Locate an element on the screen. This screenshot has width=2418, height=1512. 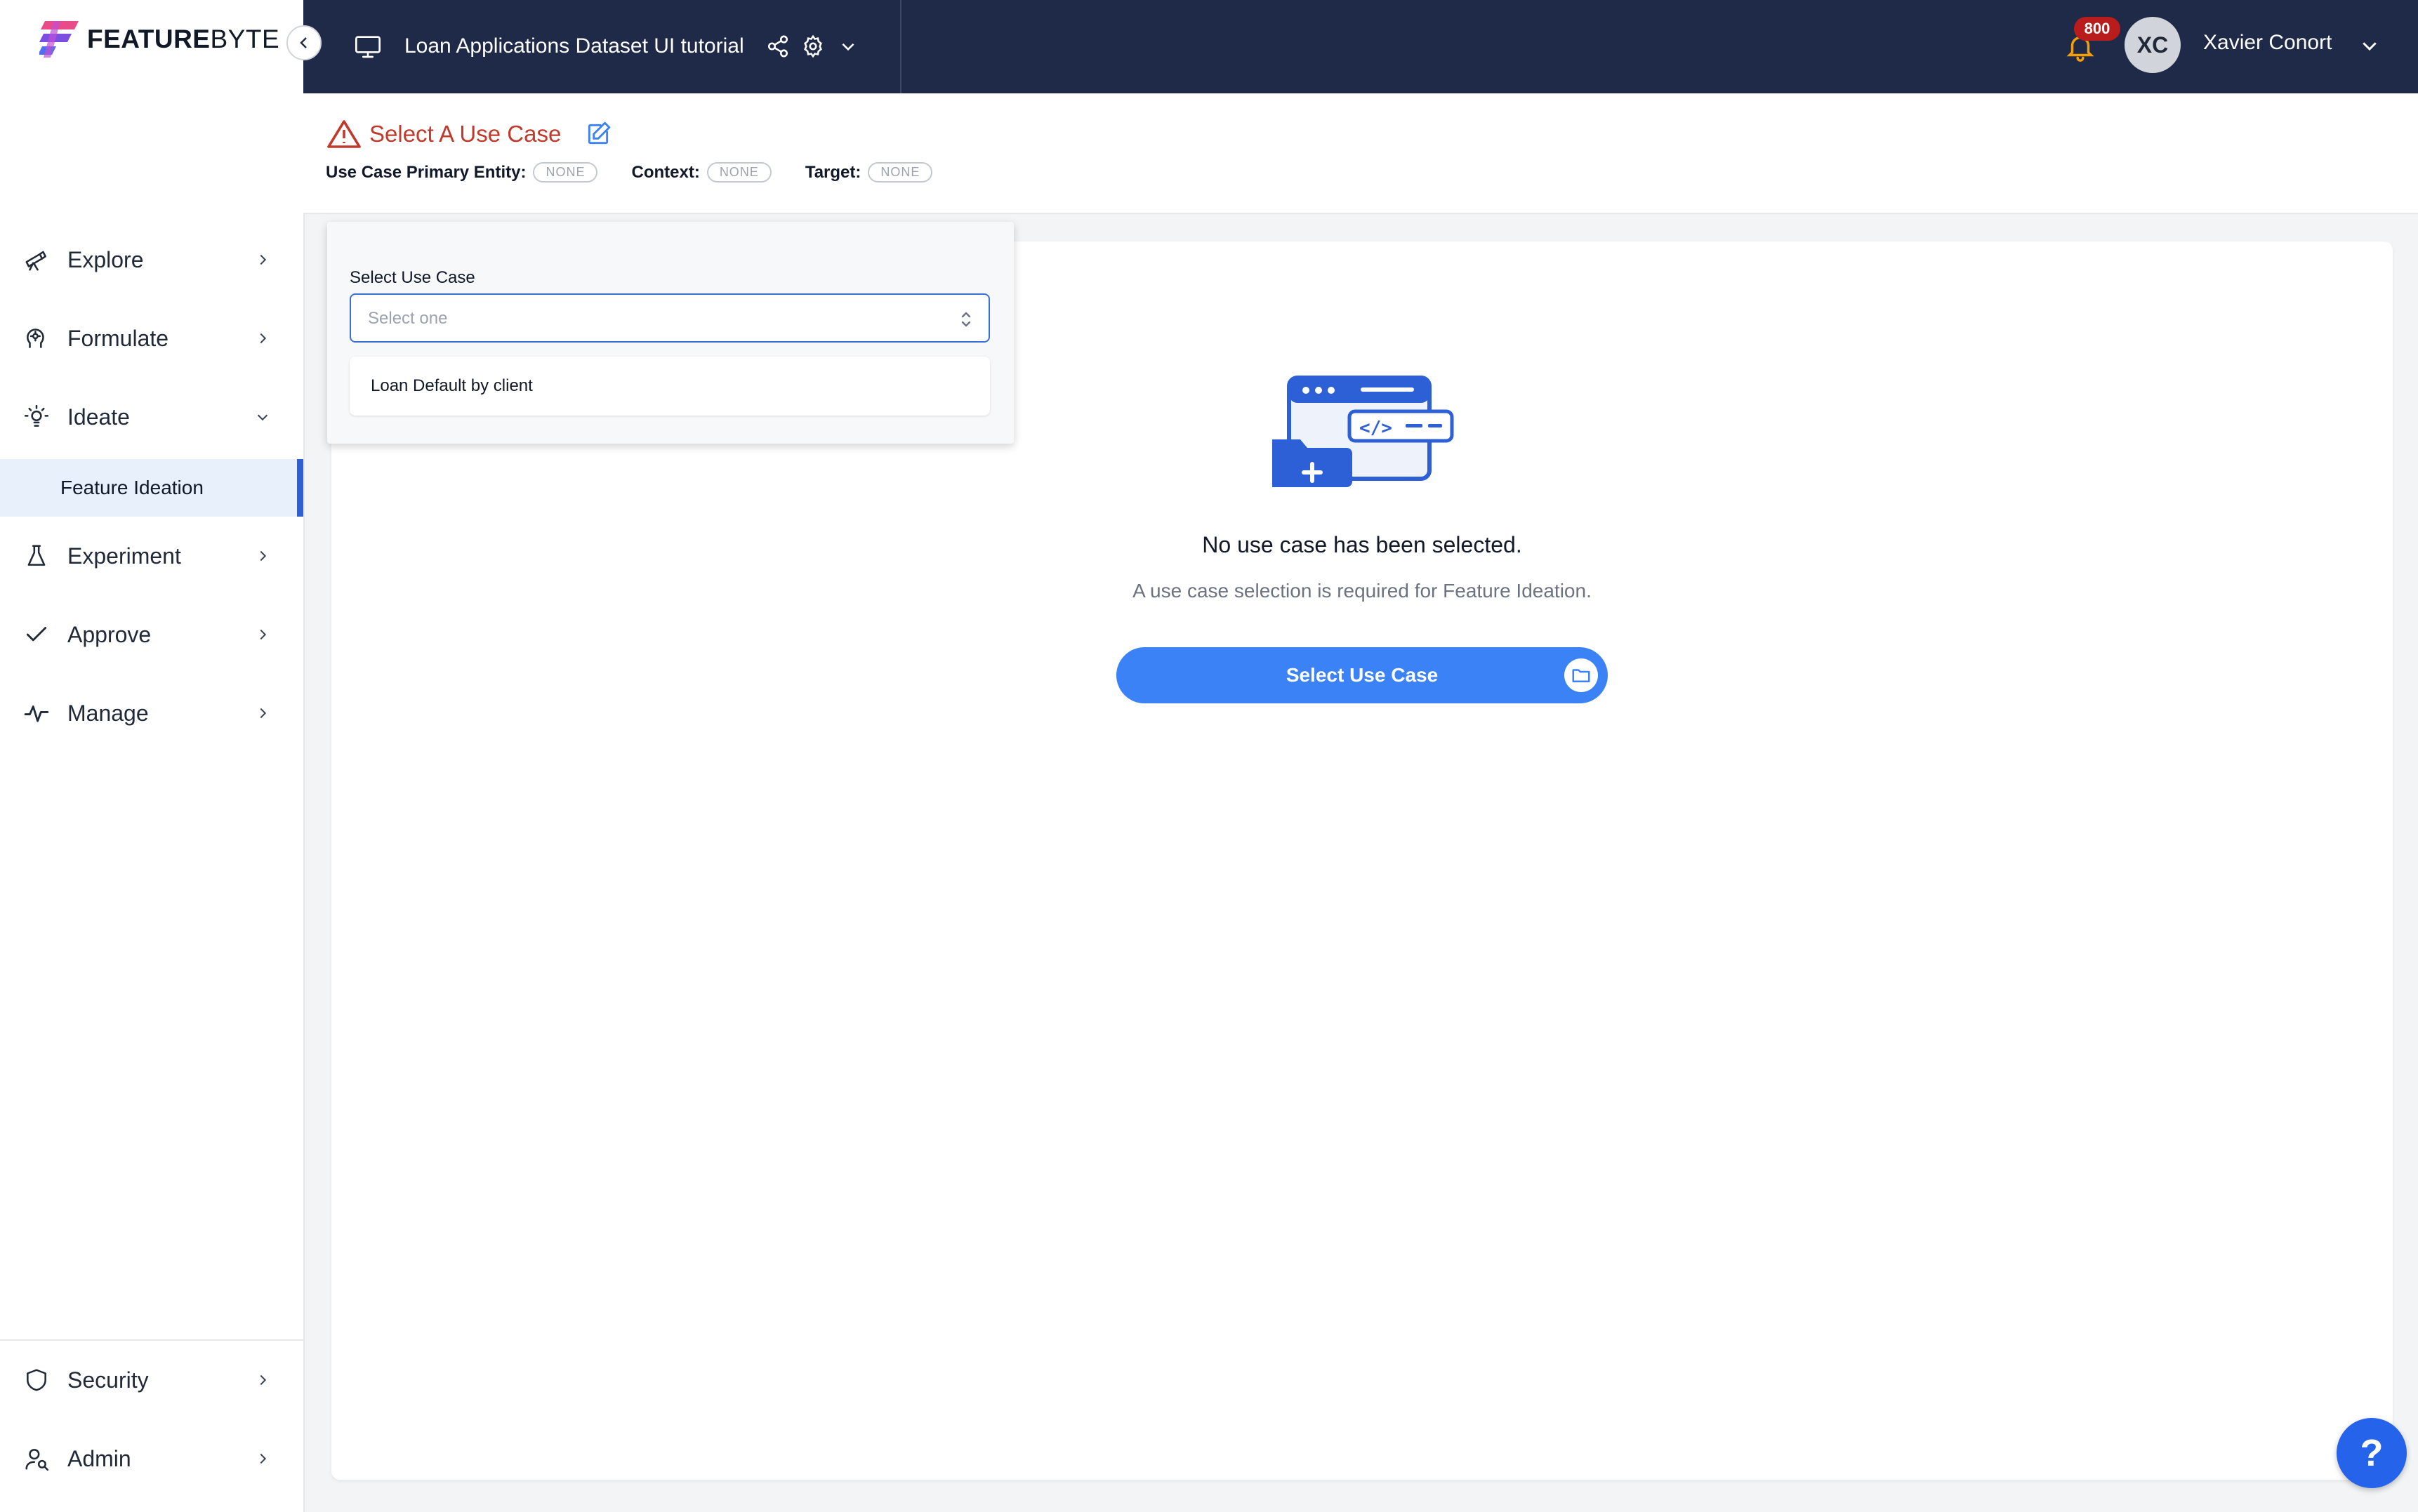
folder-icon is located at coordinates (1581, 675).